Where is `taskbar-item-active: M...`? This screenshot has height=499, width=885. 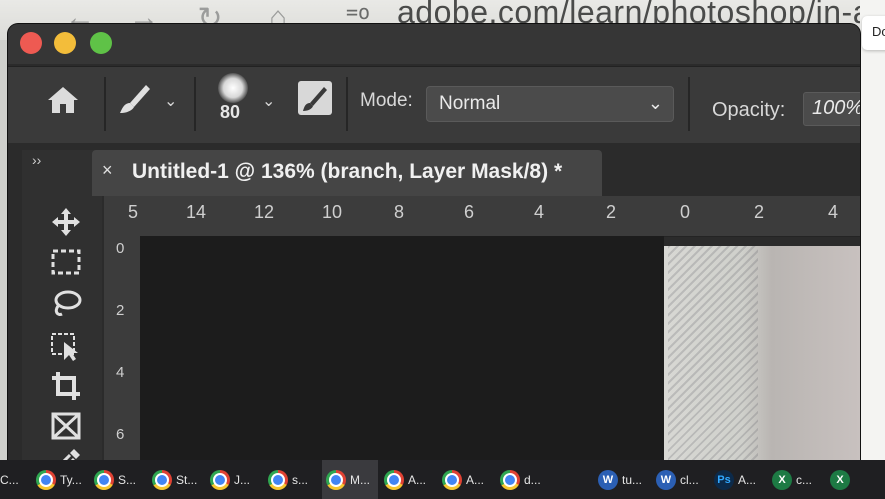 taskbar-item-active: M... is located at coordinates (350, 479).